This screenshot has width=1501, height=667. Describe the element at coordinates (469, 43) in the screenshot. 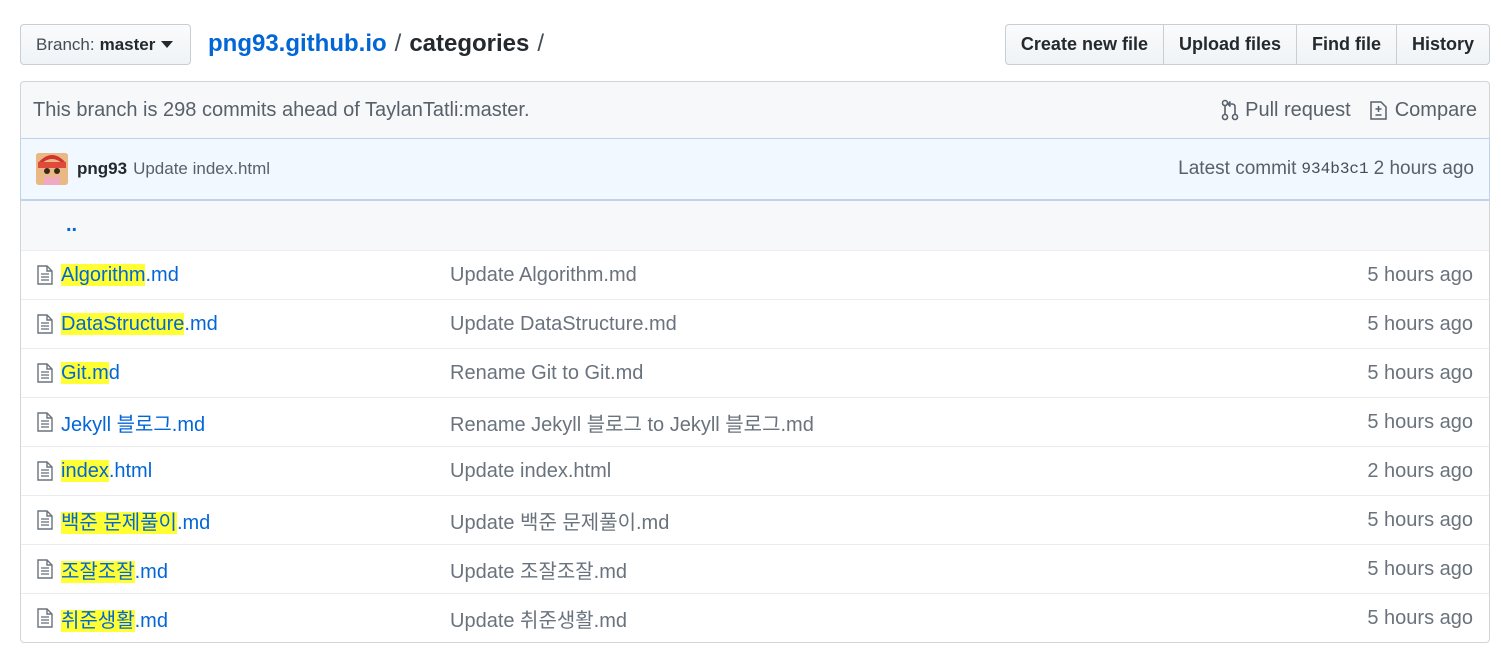

I see `breadcrumb-current-directory: categories` at that location.